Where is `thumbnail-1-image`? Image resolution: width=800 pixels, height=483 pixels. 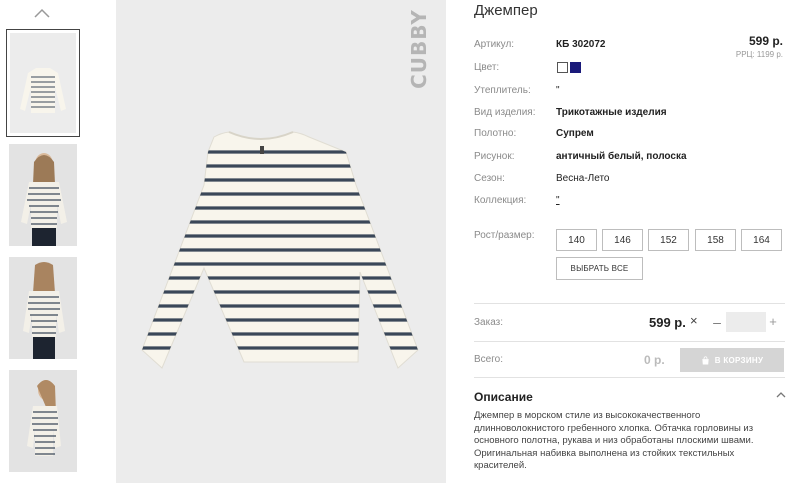 thumbnail-1-image is located at coordinates (43, 83).